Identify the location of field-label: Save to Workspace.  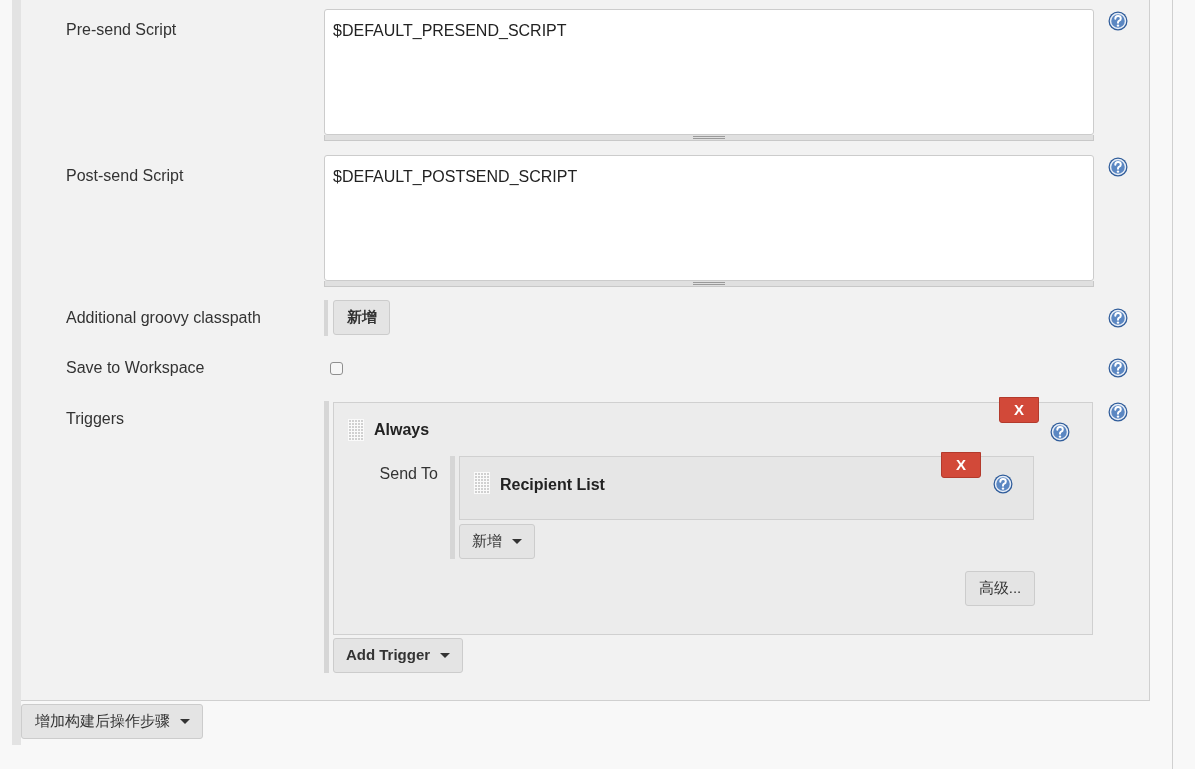
(135, 368).